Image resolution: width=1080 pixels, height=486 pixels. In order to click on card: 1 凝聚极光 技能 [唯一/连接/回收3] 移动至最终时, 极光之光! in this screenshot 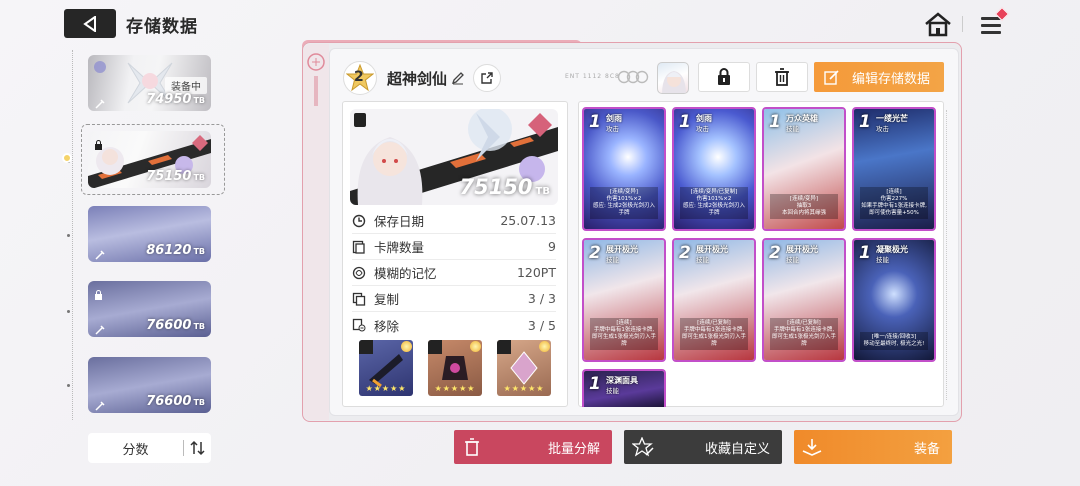, I will do `click(894, 300)`.